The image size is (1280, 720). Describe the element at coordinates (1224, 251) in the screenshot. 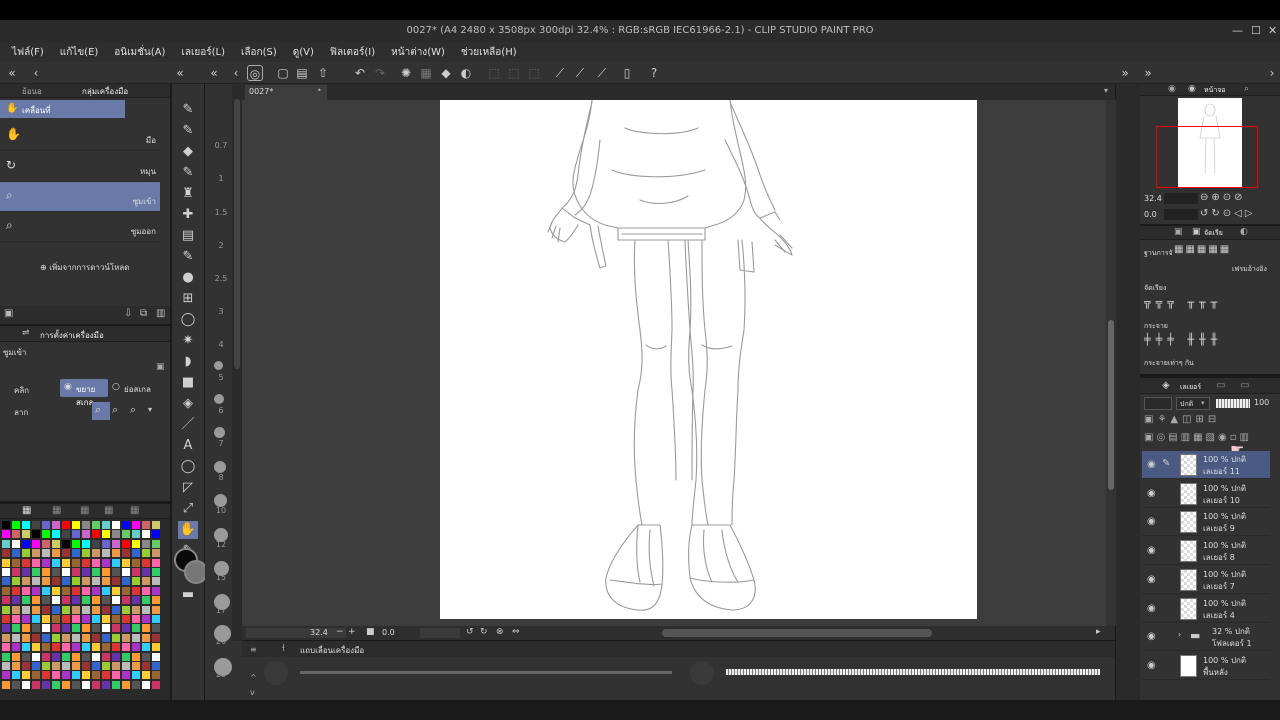

I see `align-base-options: ▦▦▦▦▦` at that location.